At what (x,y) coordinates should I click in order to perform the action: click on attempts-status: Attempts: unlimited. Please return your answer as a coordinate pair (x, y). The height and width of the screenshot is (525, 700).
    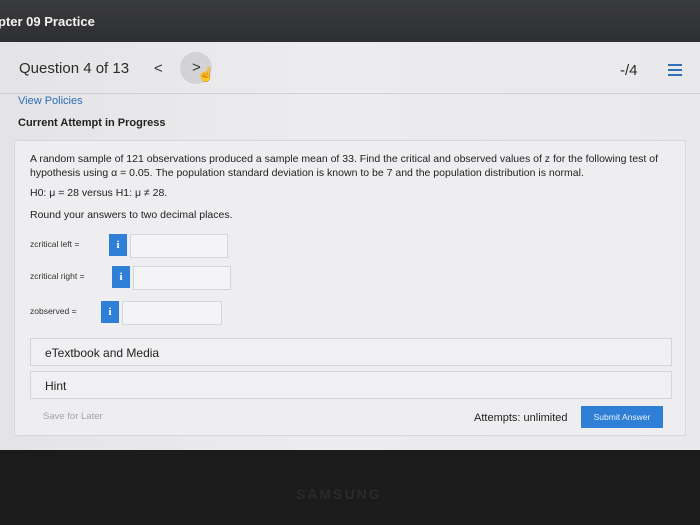
    Looking at the image, I should click on (521, 418).